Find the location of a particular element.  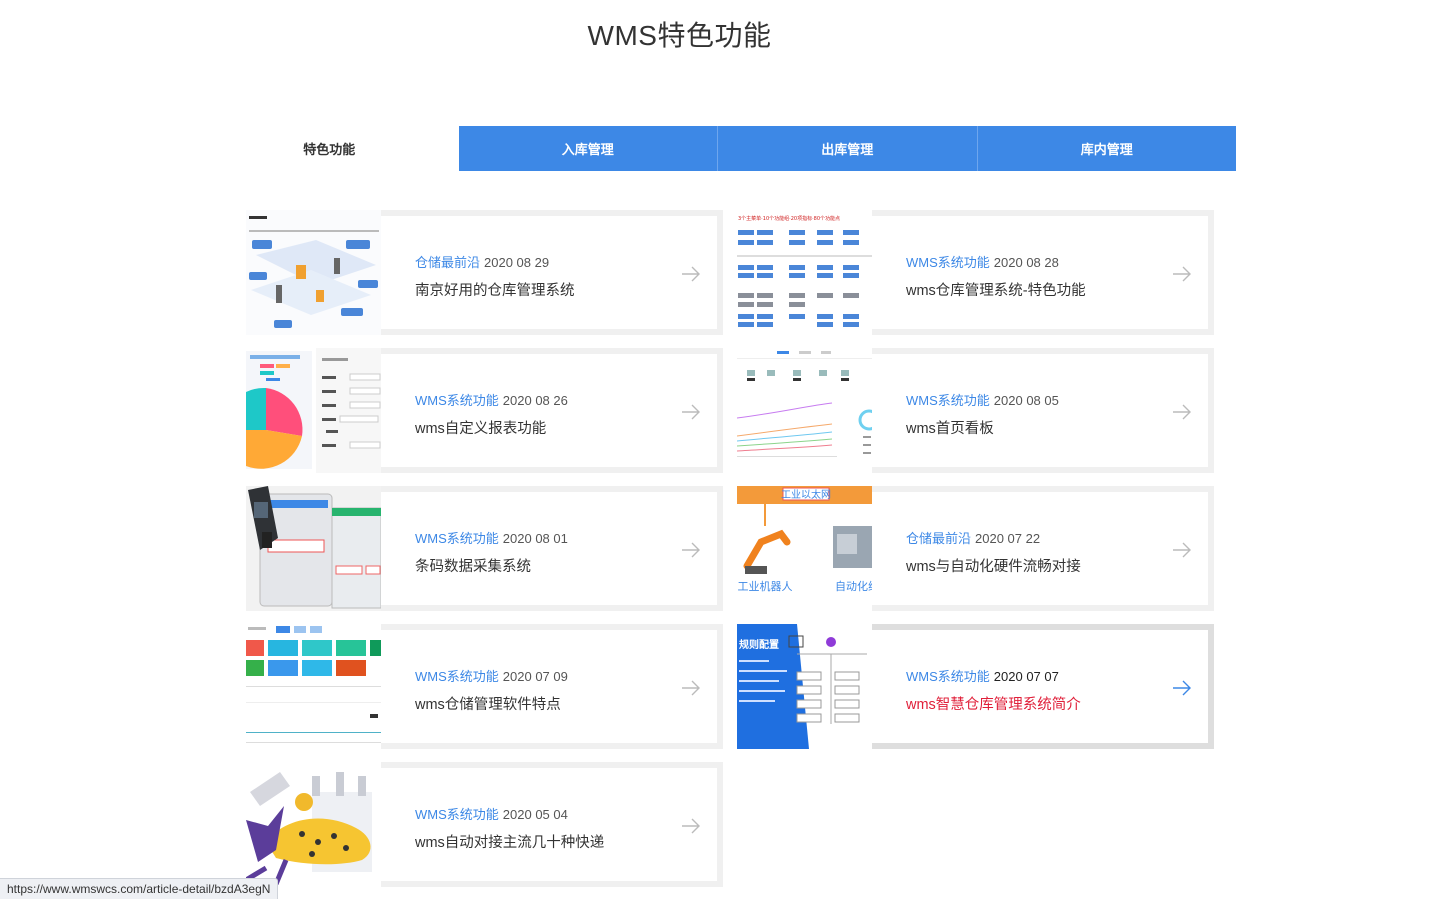

article-card: WMS系统功能 2020 07 09 wms仓储管理软件特点 is located at coordinates (484, 686).